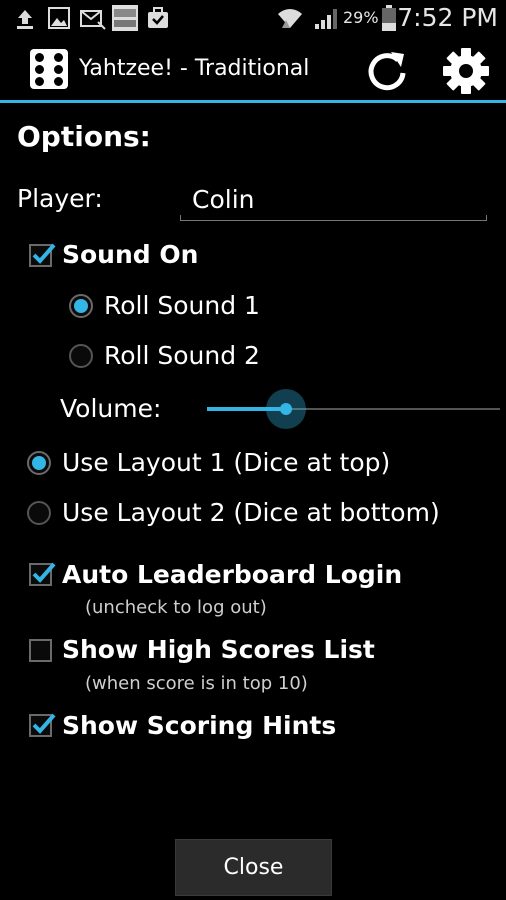 This screenshot has height=900, width=506. What do you see at coordinates (125, 18) in the screenshot?
I see `basic4android-icon` at bounding box center [125, 18].